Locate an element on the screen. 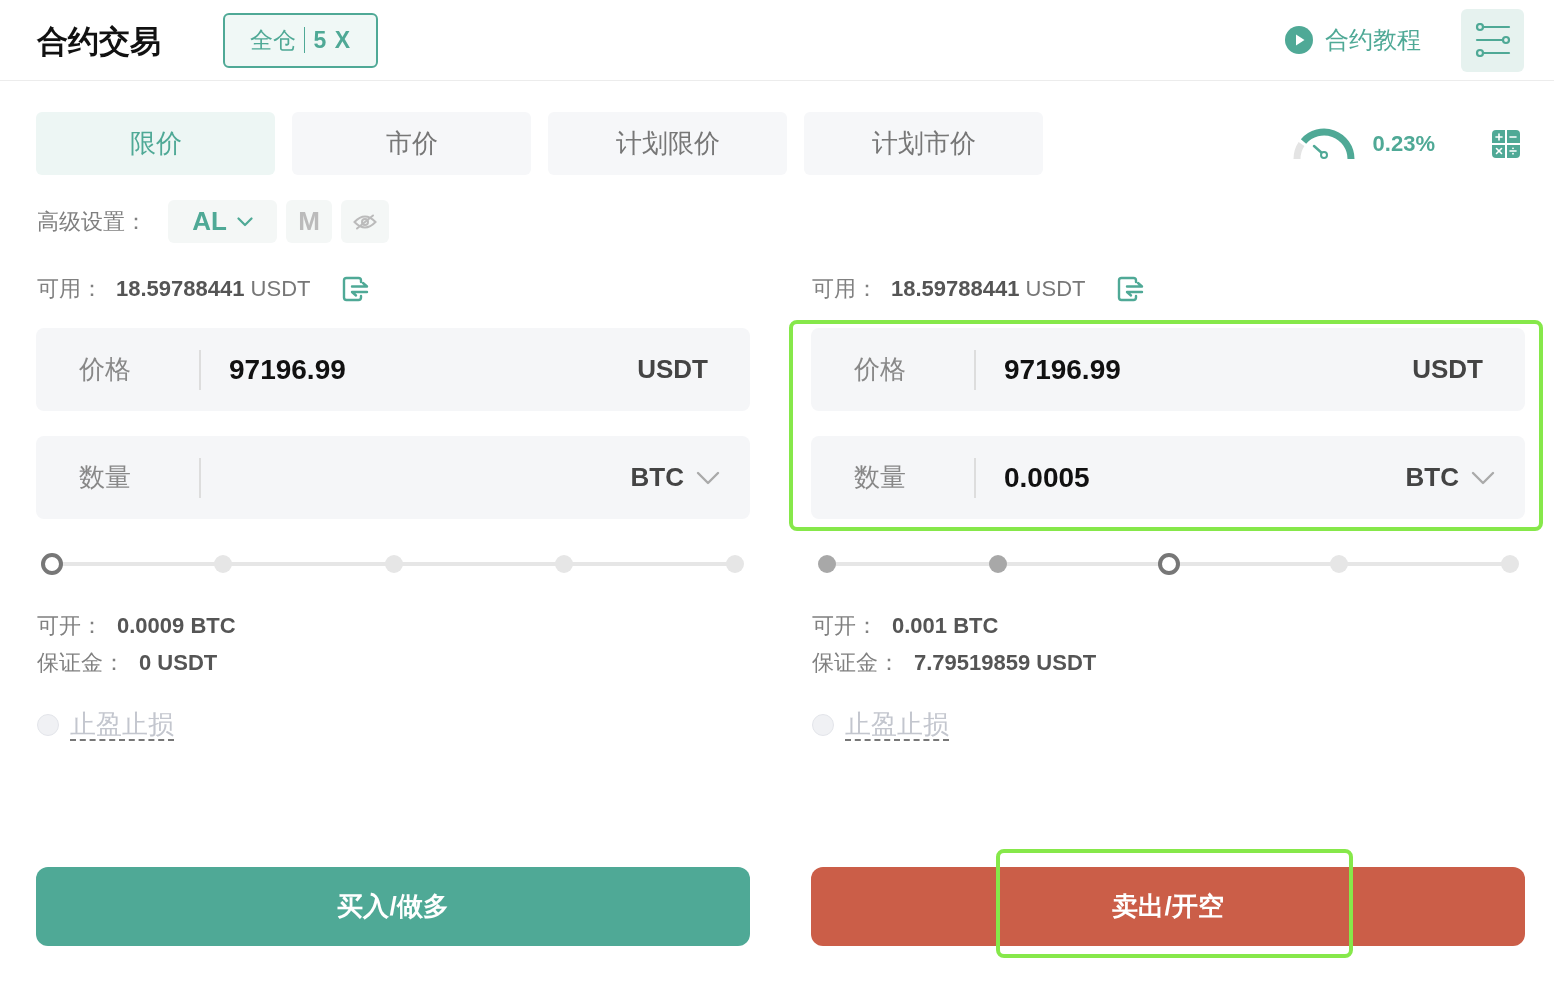  calculator-icon is located at coordinates (1506, 143).